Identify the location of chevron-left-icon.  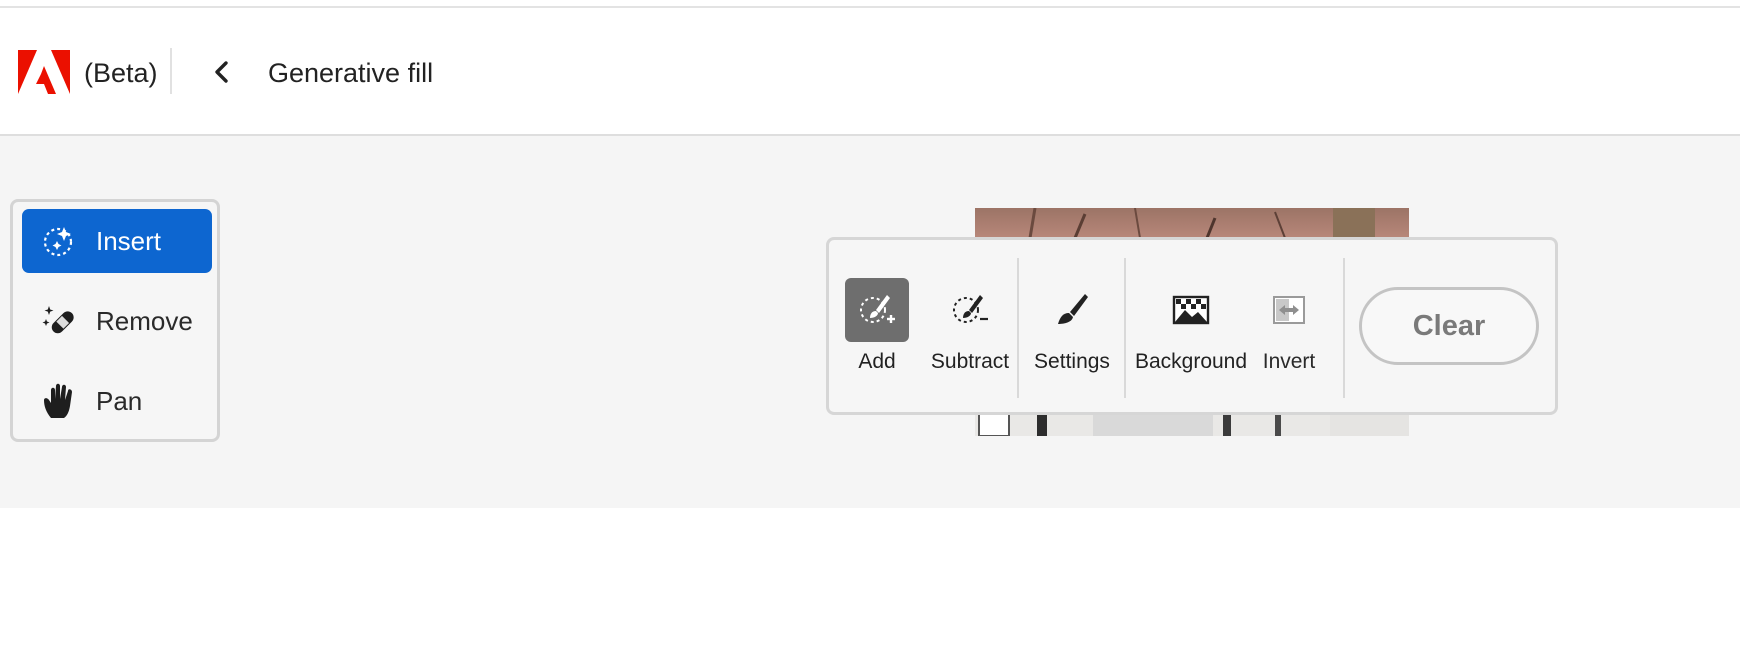
(221, 72).